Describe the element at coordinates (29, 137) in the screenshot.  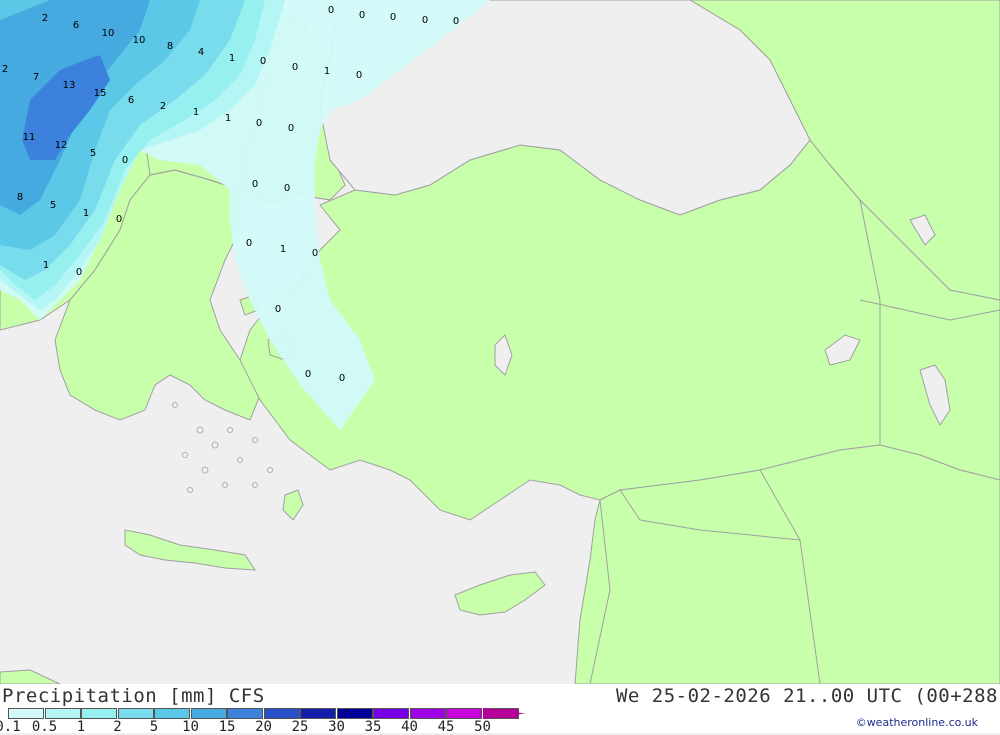
I see `precip-value-label: 11` at that location.